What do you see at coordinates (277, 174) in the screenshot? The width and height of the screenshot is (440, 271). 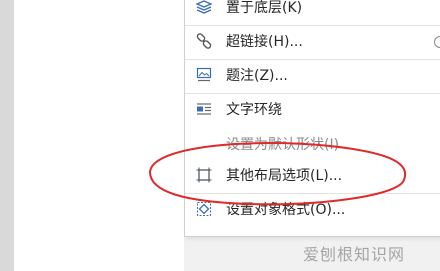 I see `annotation-ellipse` at bounding box center [277, 174].